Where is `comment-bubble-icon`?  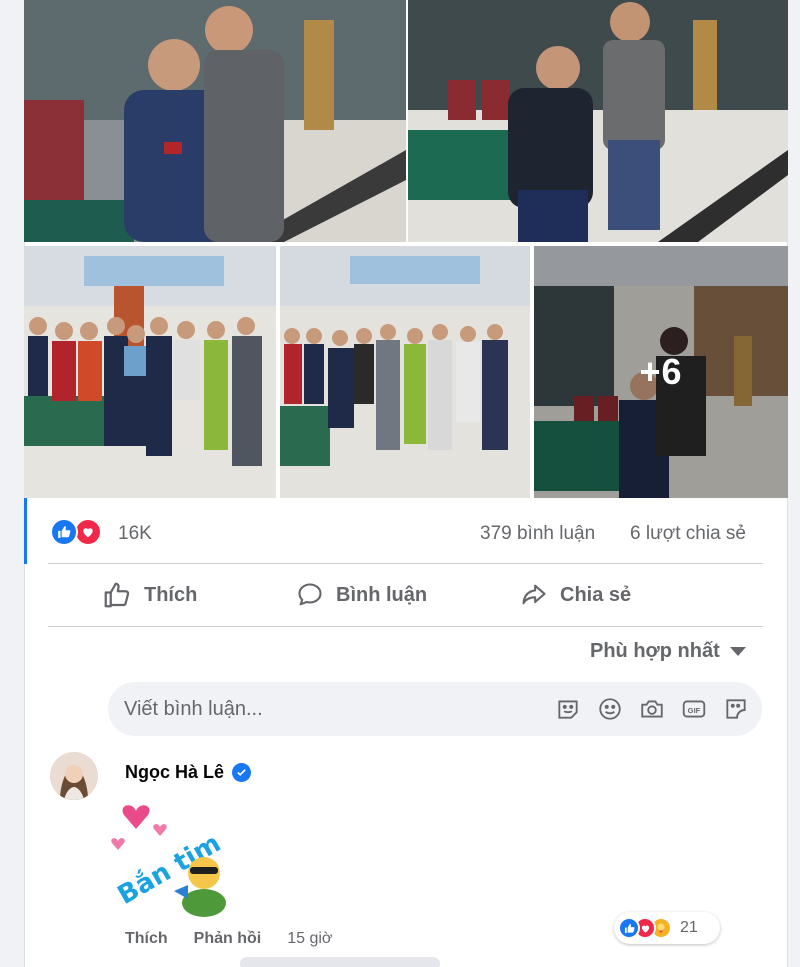
comment-bubble-icon is located at coordinates (310, 594).